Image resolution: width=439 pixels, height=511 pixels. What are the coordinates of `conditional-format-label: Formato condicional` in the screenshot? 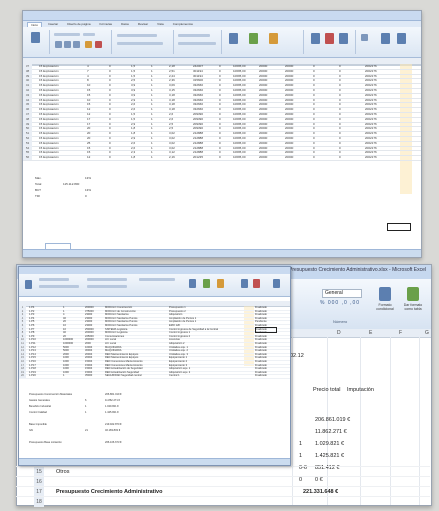 It's located at (385, 307).